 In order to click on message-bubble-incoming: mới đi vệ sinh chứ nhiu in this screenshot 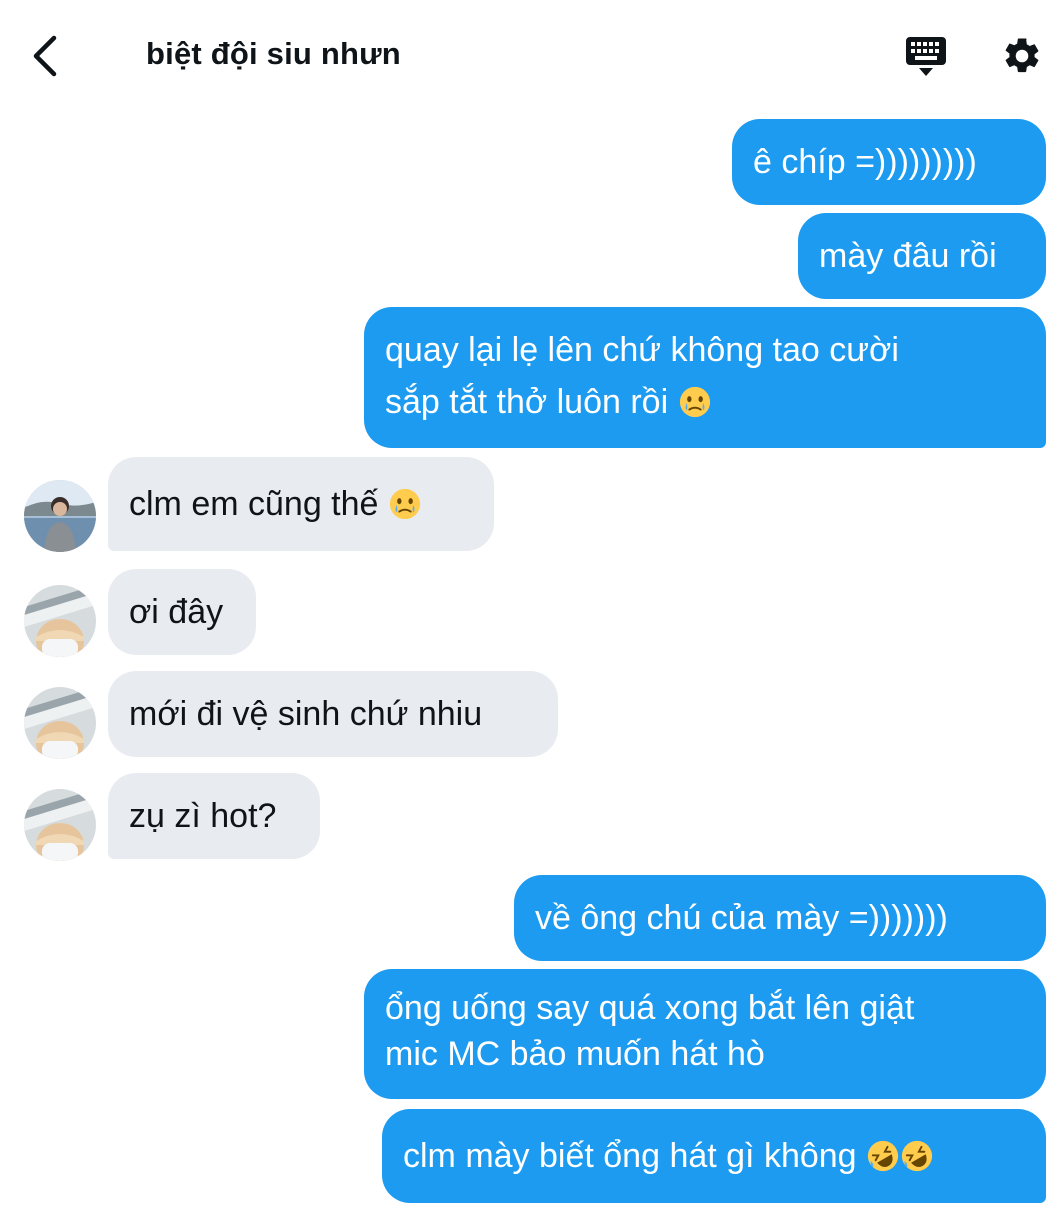, I will do `click(333, 714)`.